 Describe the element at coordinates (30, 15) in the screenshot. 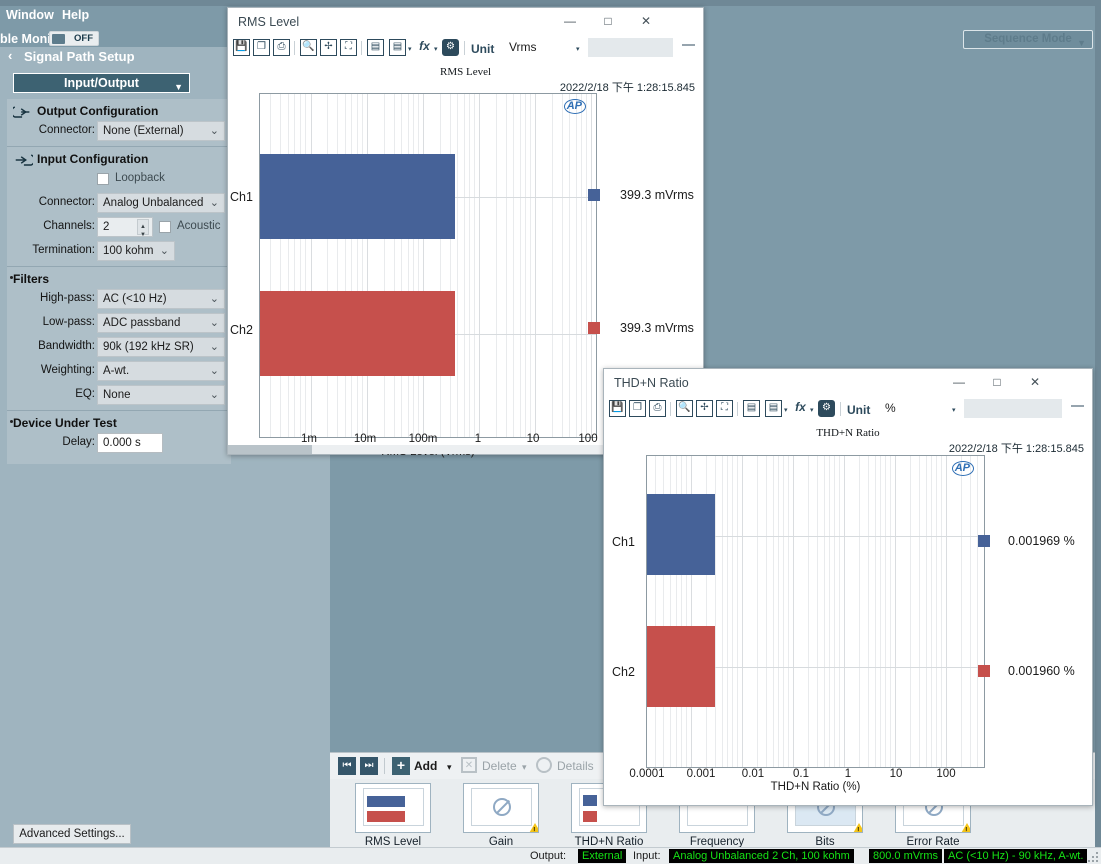

I see `menu-item-window: Window` at that location.